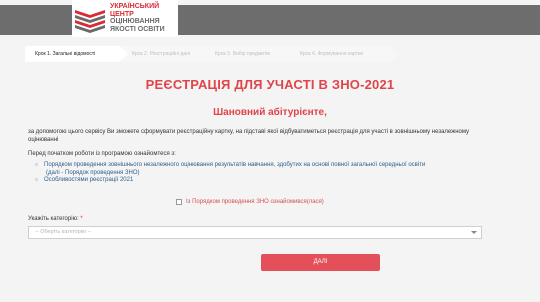 This screenshot has height=302, width=540. I want to click on agree-checkbox, so click(179, 202).